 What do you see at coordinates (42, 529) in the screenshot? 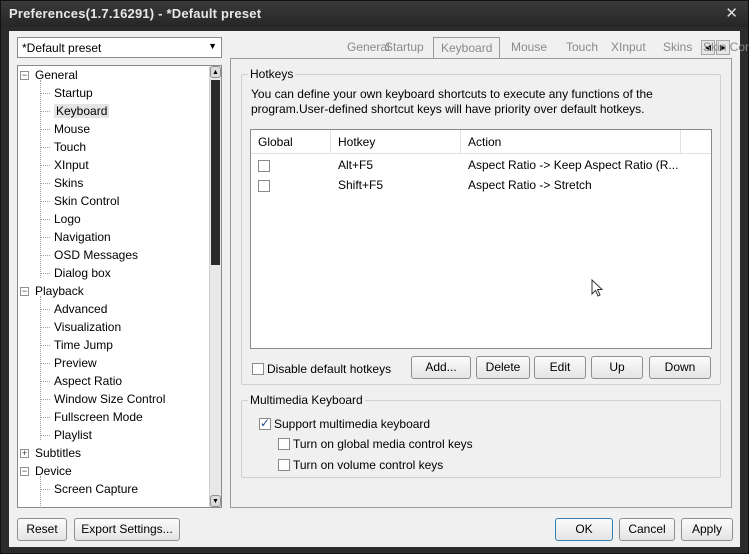
I see `reset-button: Reset` at bounding box center [42, 529].